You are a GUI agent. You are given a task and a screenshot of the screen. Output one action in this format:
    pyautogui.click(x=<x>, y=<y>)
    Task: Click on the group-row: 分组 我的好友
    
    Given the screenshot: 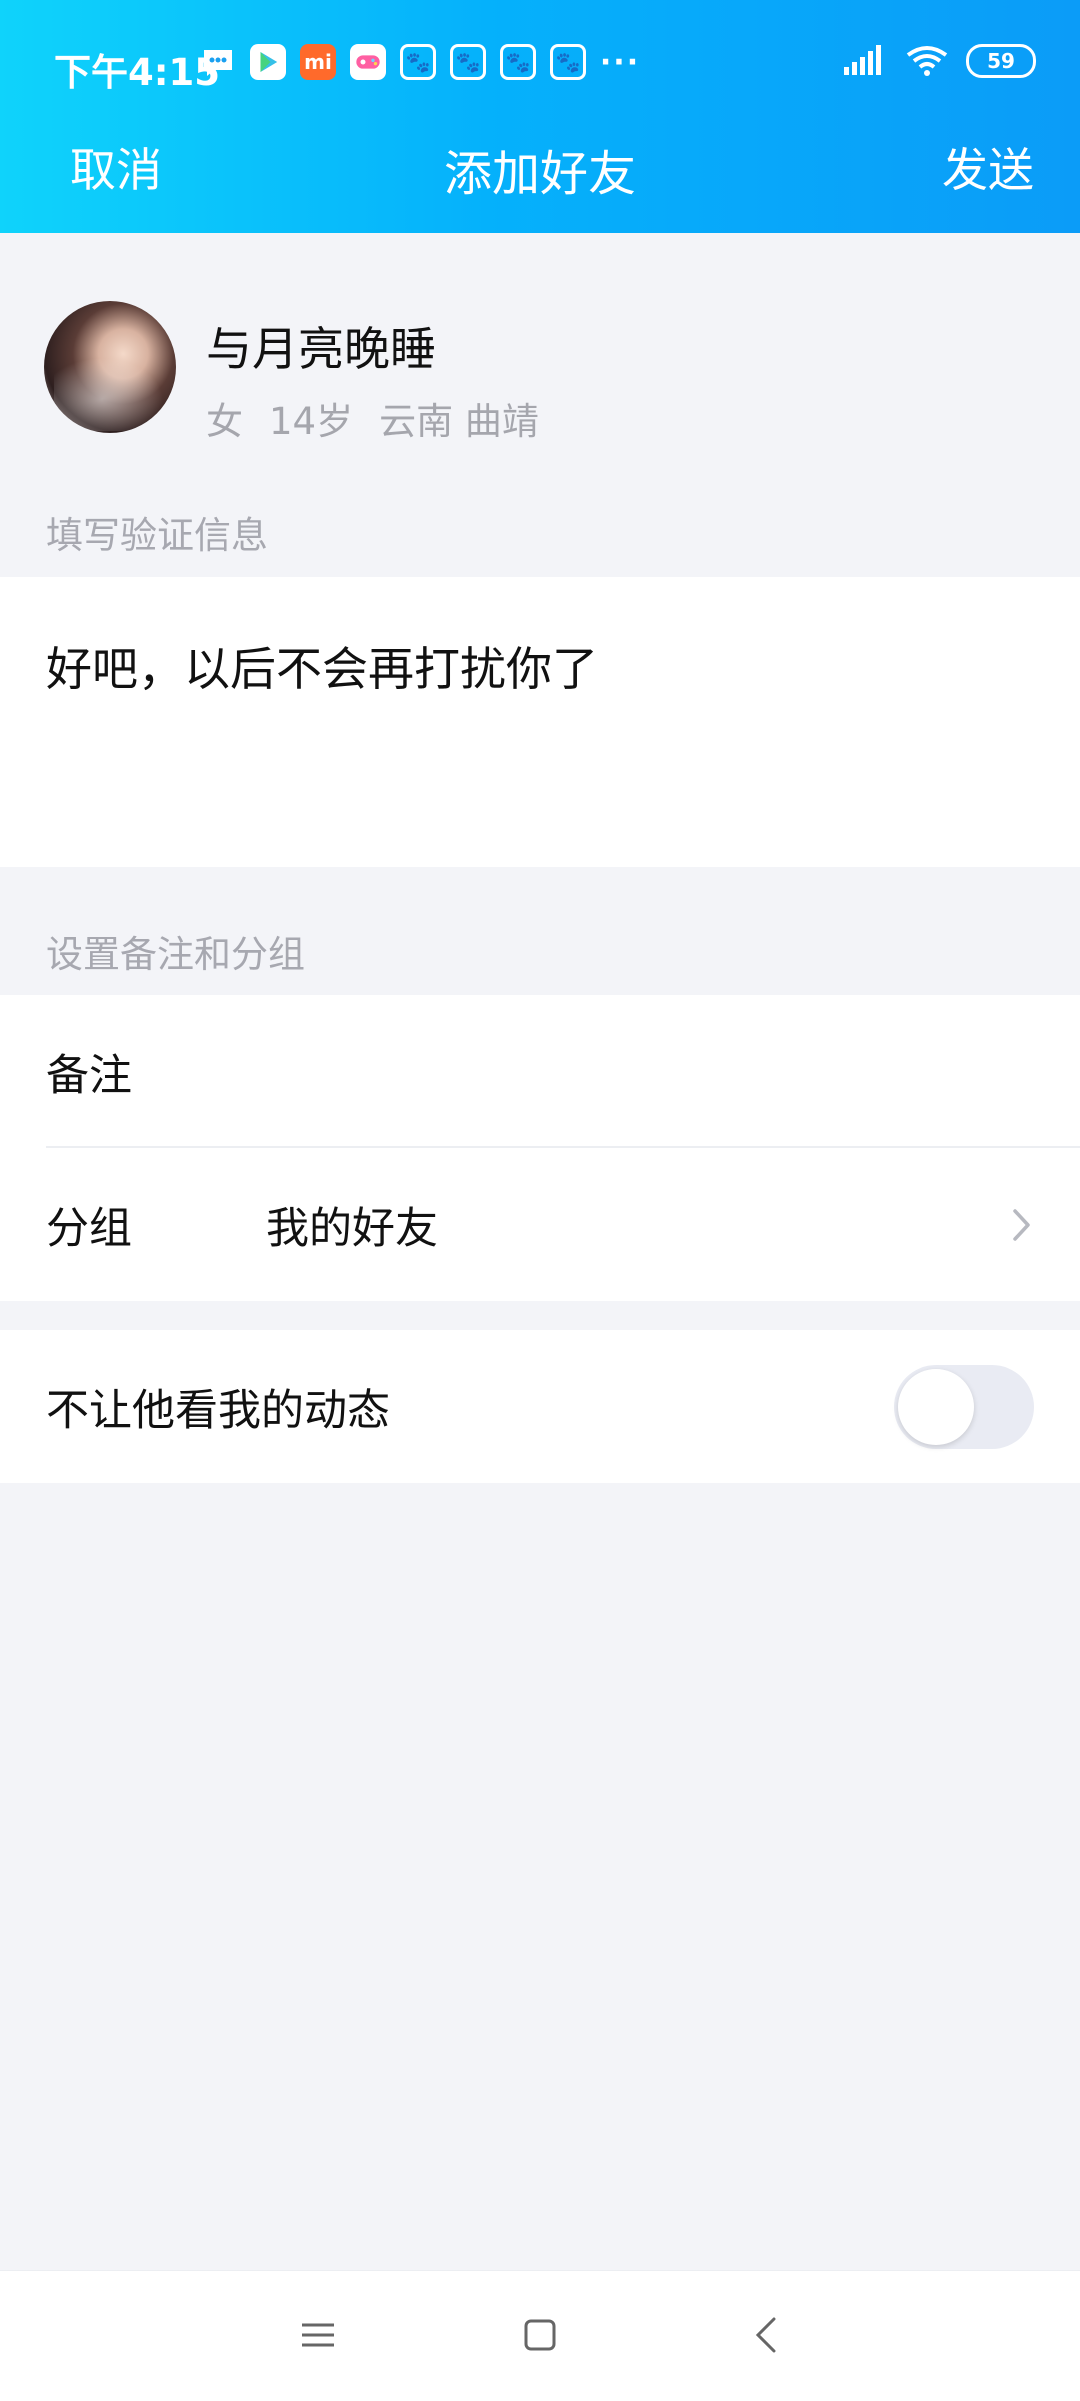 What is the action you would take?
    pyautogui.click(x=540, y=1224)
    